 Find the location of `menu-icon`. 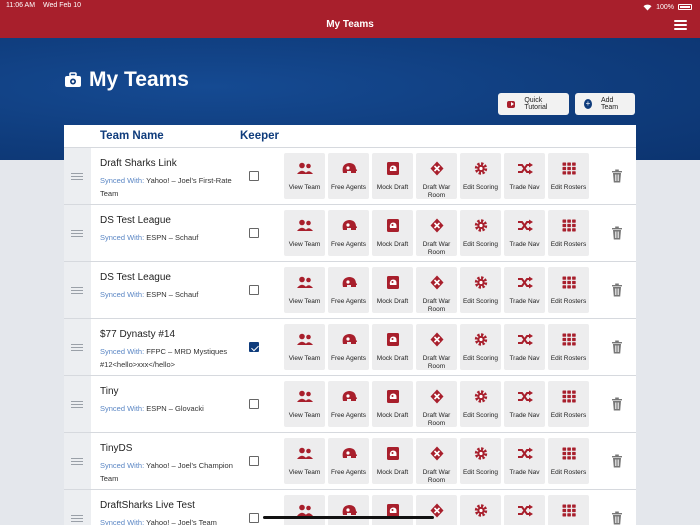

menu-icon is located at coordinates (680, 25).